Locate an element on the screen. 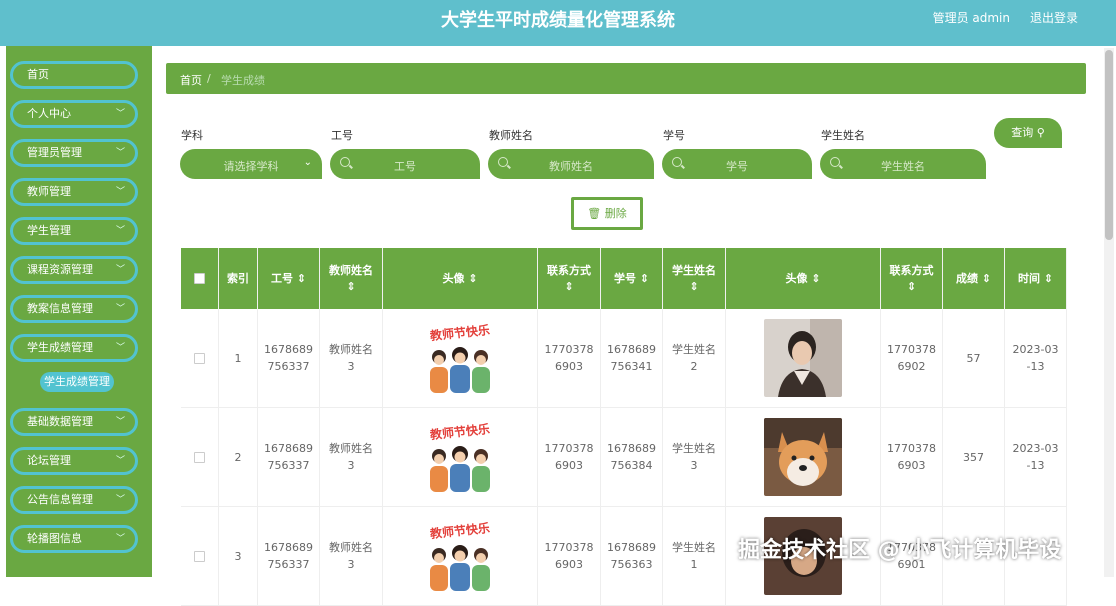 Image resolution: width=1116 pixels, height=606 pixels. sidebar-item-student-mgmt: 学生管理 ﹀ is located at coordinates (74, 231).